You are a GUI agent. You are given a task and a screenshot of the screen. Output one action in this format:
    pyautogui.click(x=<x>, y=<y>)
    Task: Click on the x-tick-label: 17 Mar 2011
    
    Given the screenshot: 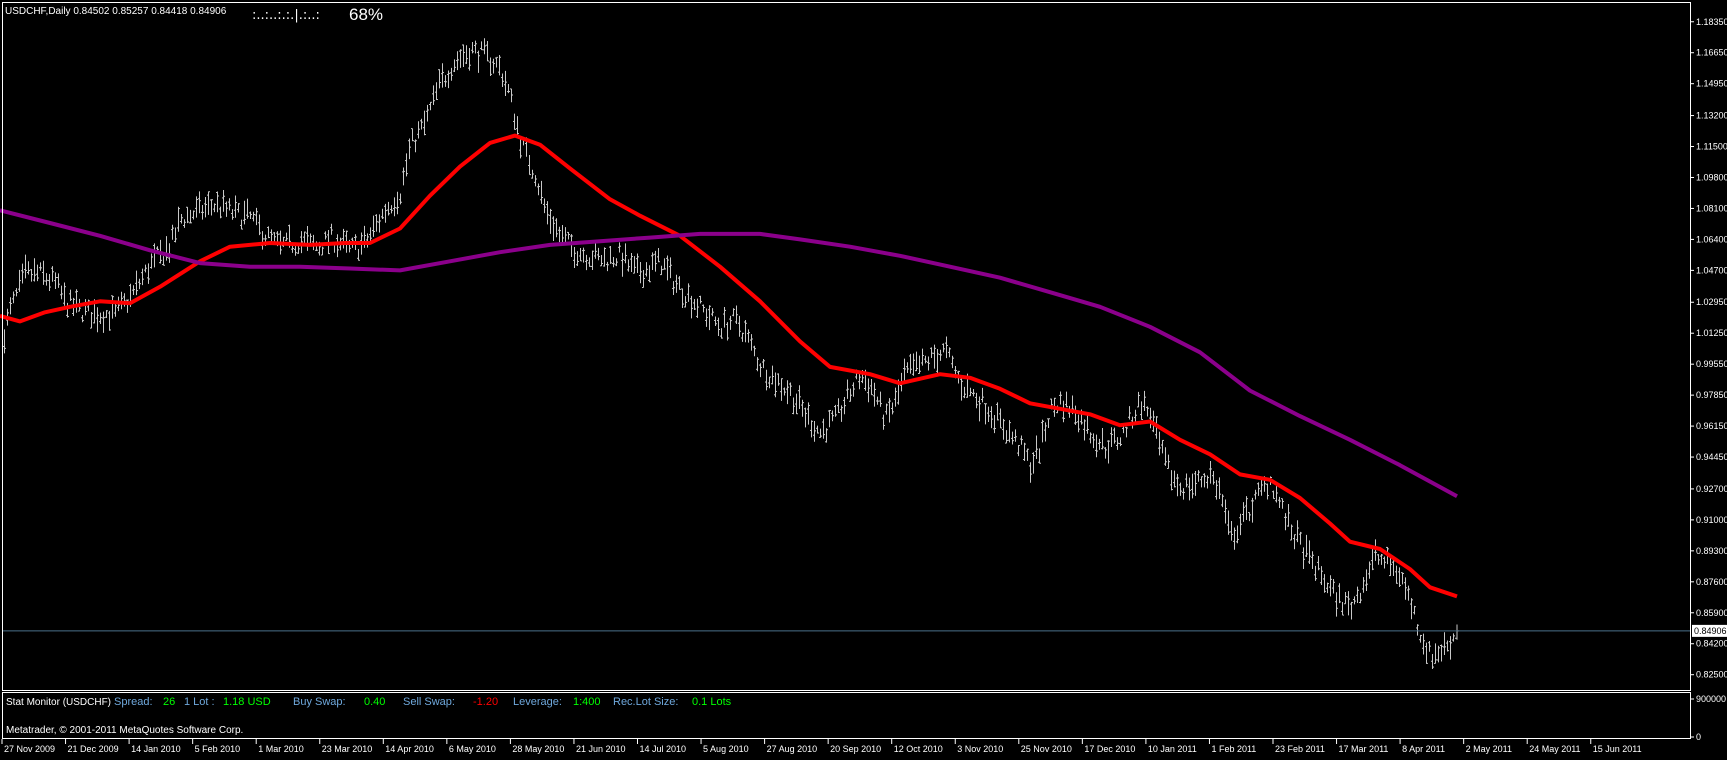 What is the action you would take?
    pyautogui.click(x=1364, y=749)
    